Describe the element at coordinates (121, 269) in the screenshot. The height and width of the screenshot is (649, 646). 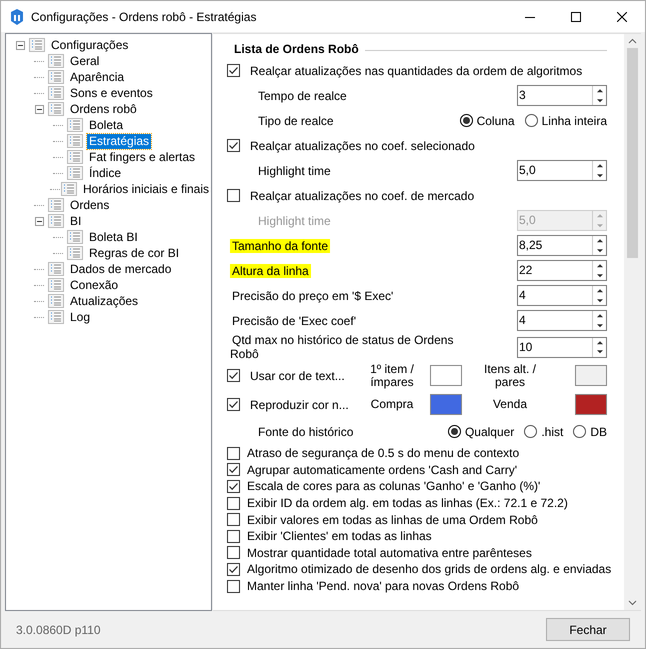
I see `tree-item: Dados de mercado` at that location.